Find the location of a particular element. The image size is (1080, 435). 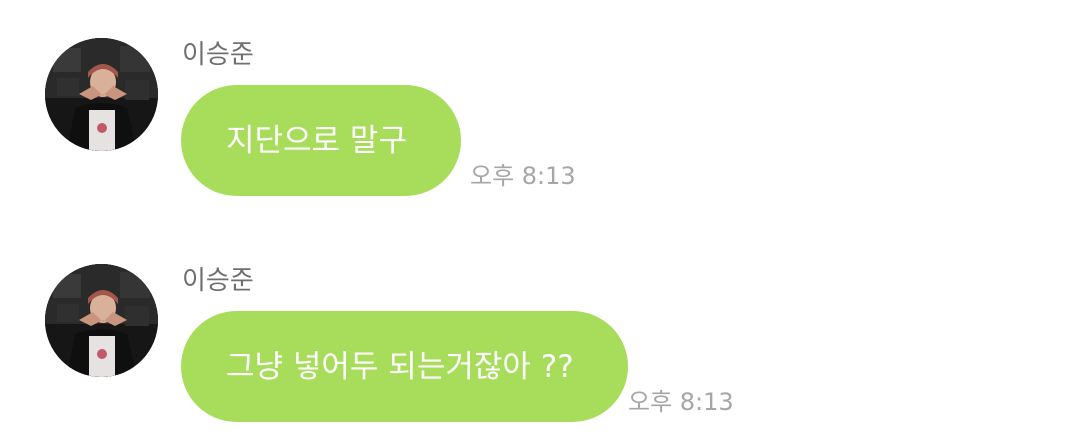

message-bubble: 그냥 넣어두 되는거잖아 ?? is located at coordinates (404, 366).